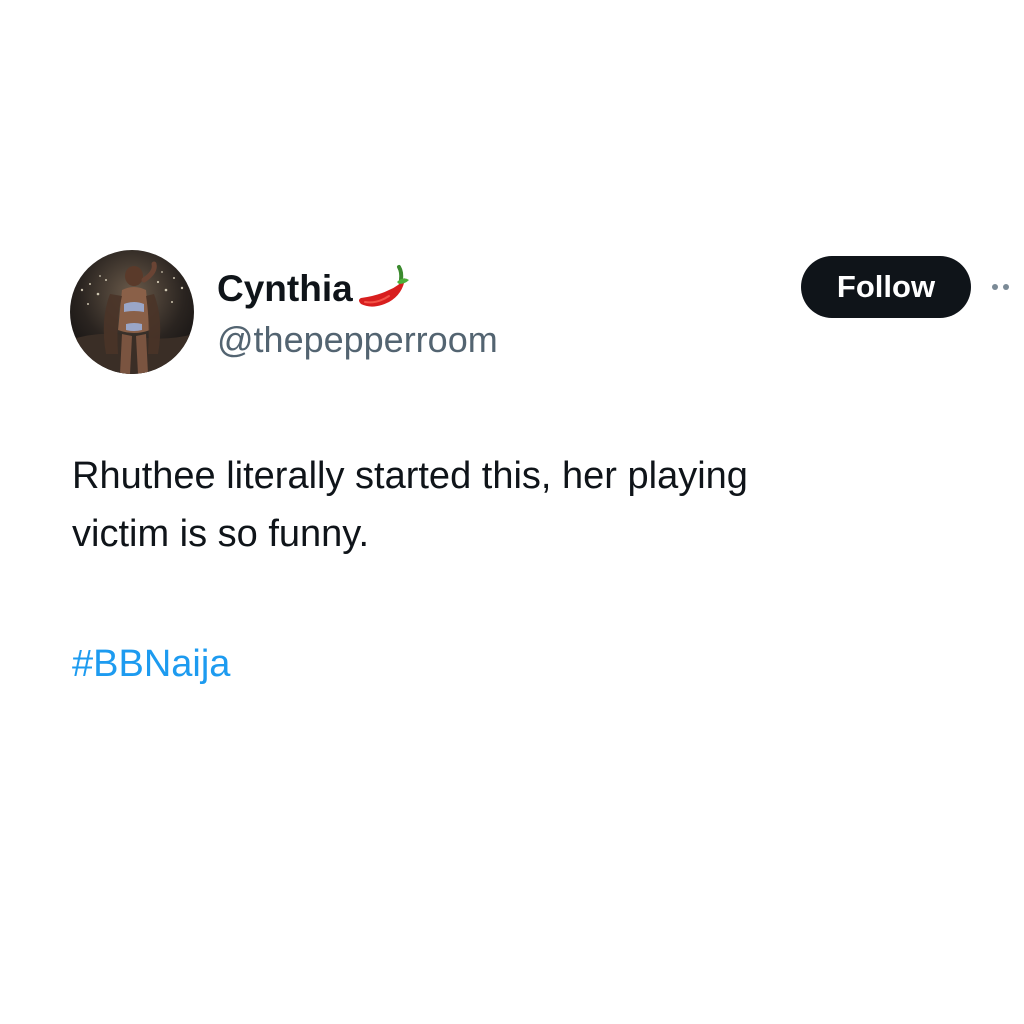 The height and width of the screenshot is (1024, 1024). Describe the element at coordinates (285, 288) in the screenshot. I see `display-name-text: Cynthia` at that location.